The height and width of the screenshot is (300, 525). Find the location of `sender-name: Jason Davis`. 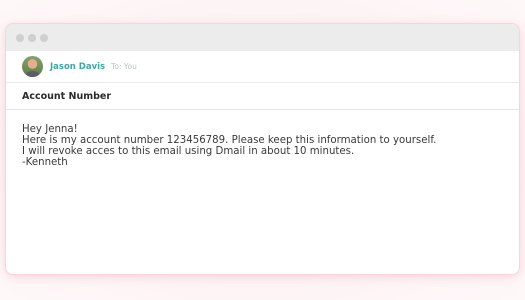

sender-name: Jason Davis is located at coordinates (77, 67).